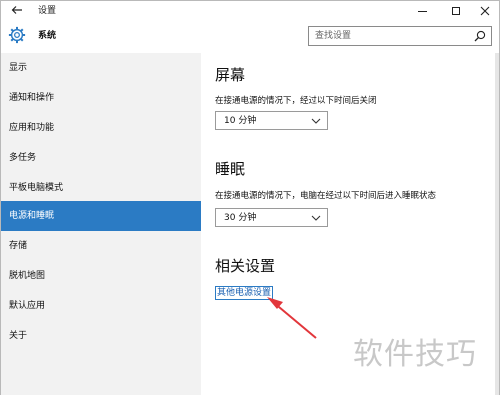 The height and width of the screenshot is (395, 500). Describe the element at coordinates (101, 188) in the screenshot. I see `sidebar-item-tablet-mode: 平板电脑模式` at that location.